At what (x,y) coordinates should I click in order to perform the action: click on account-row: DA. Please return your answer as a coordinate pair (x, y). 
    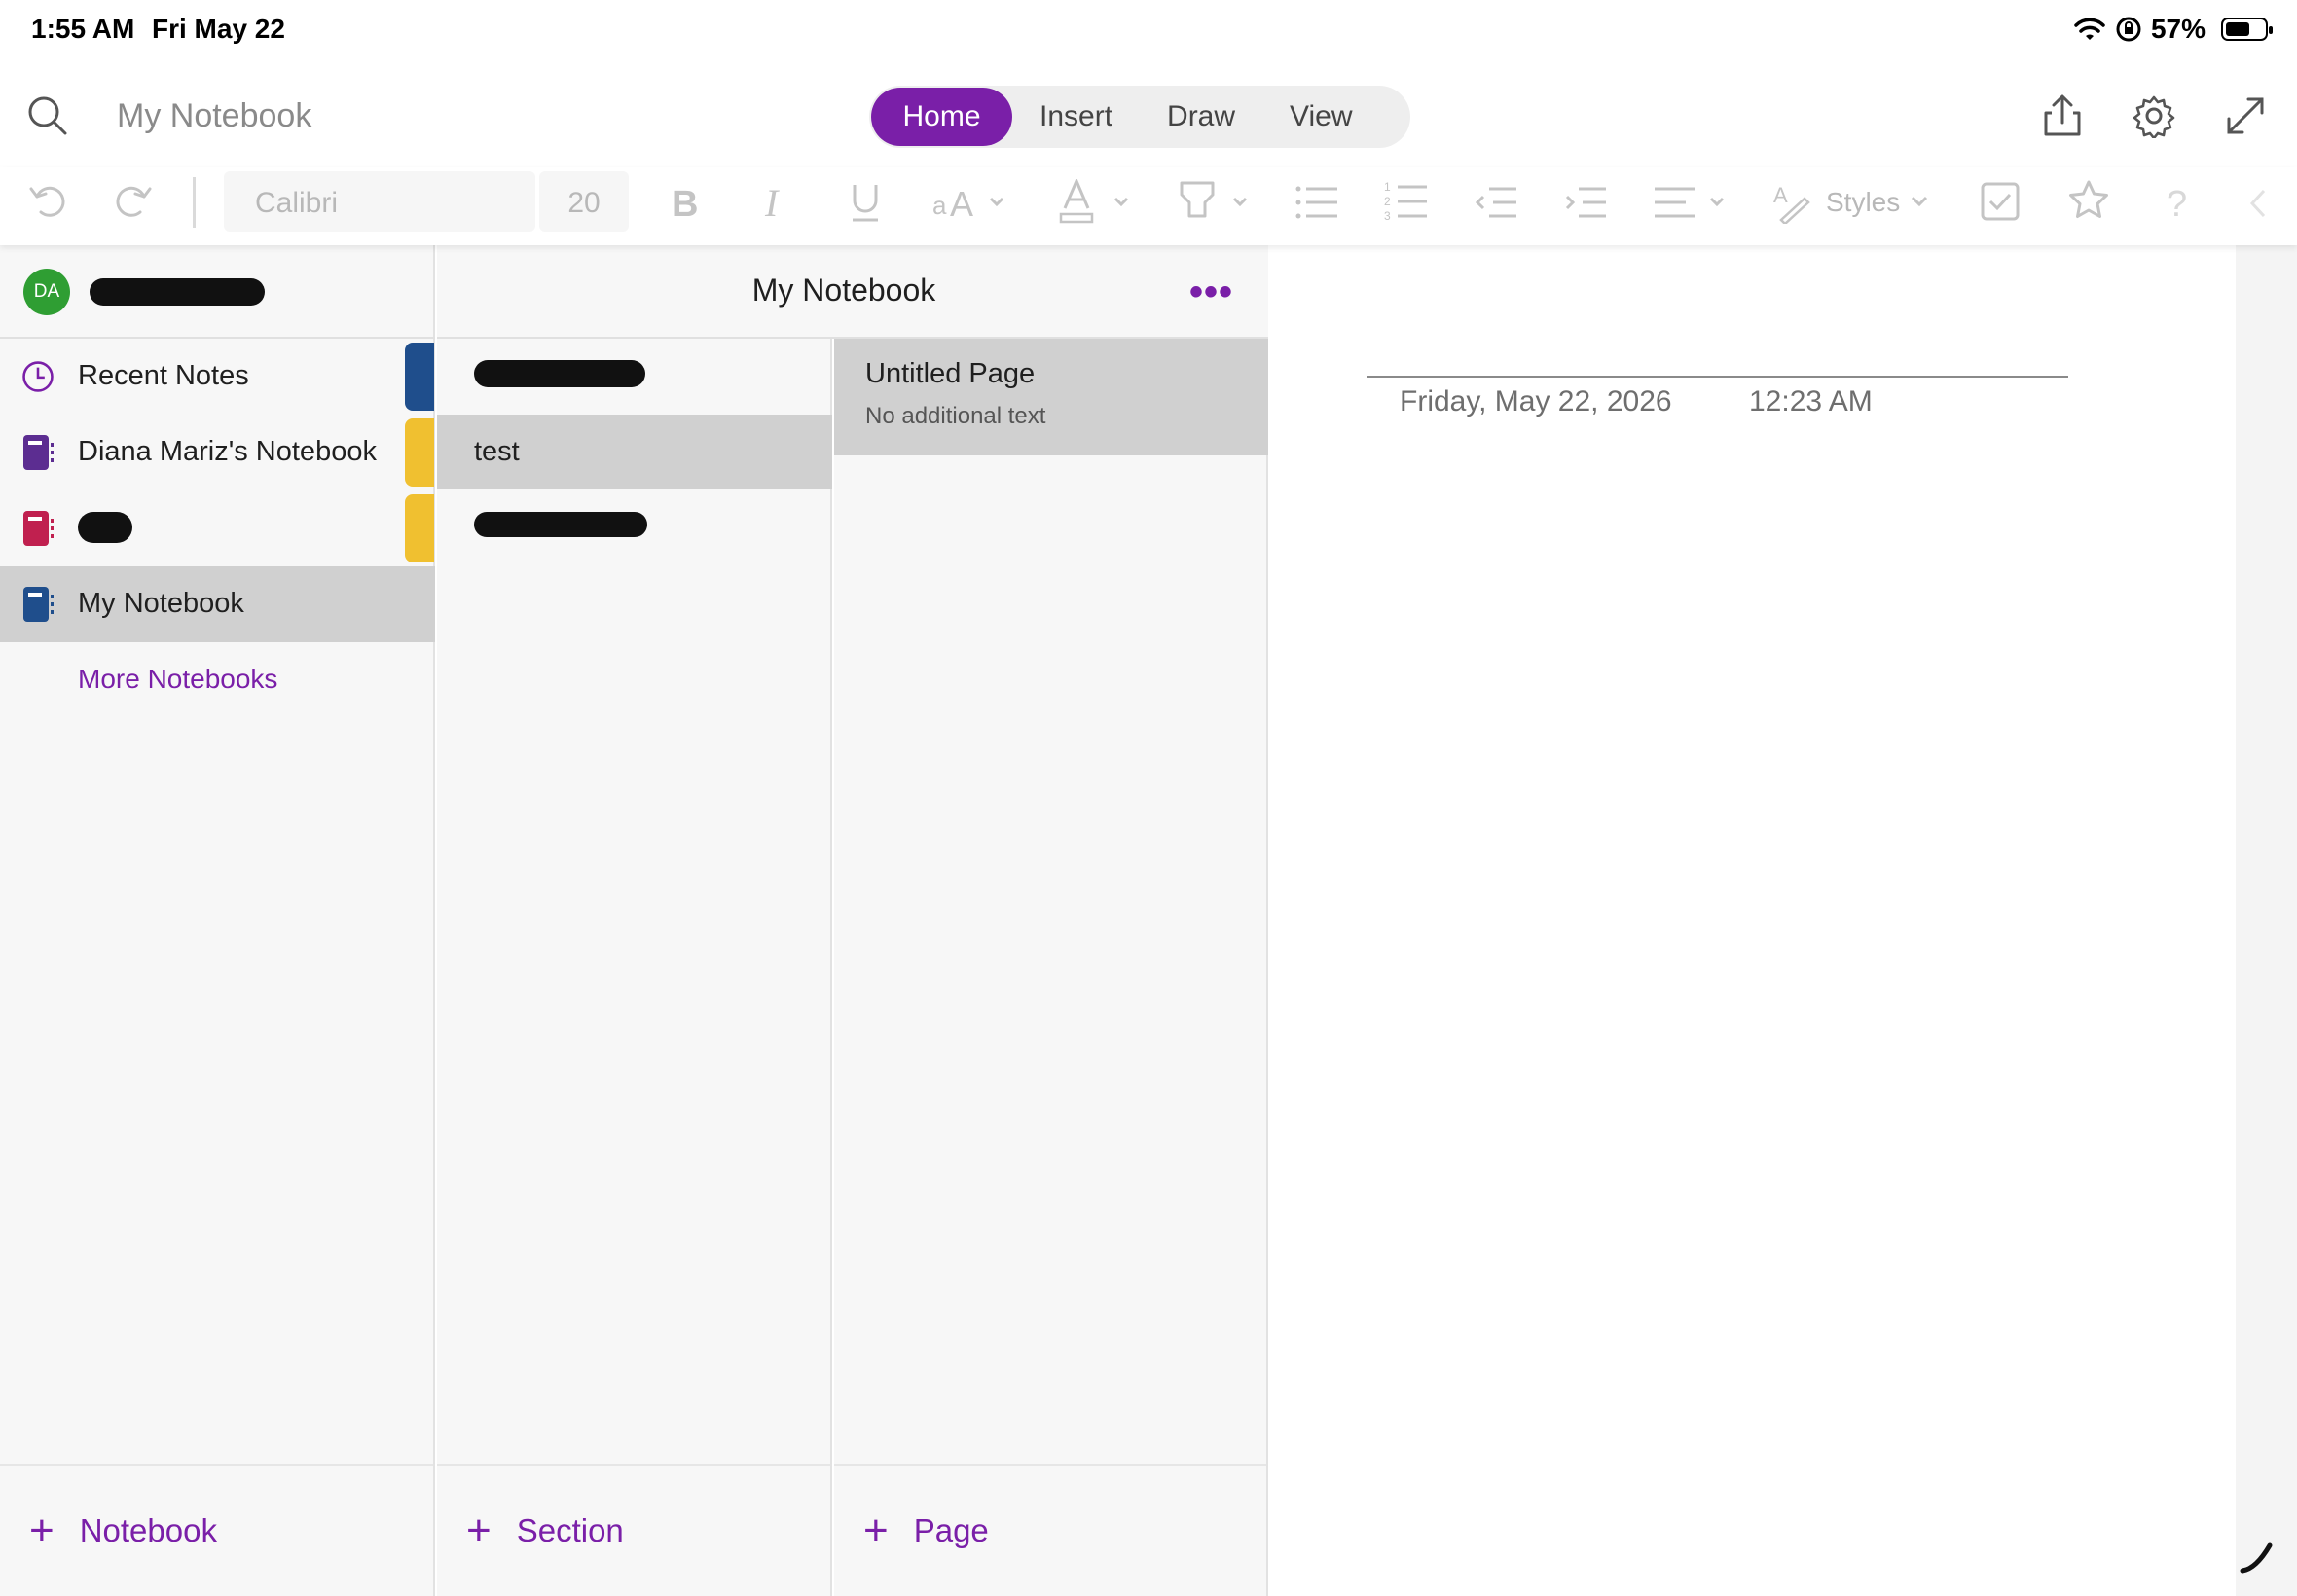
    Looking at the image, I should click on (217, 292).